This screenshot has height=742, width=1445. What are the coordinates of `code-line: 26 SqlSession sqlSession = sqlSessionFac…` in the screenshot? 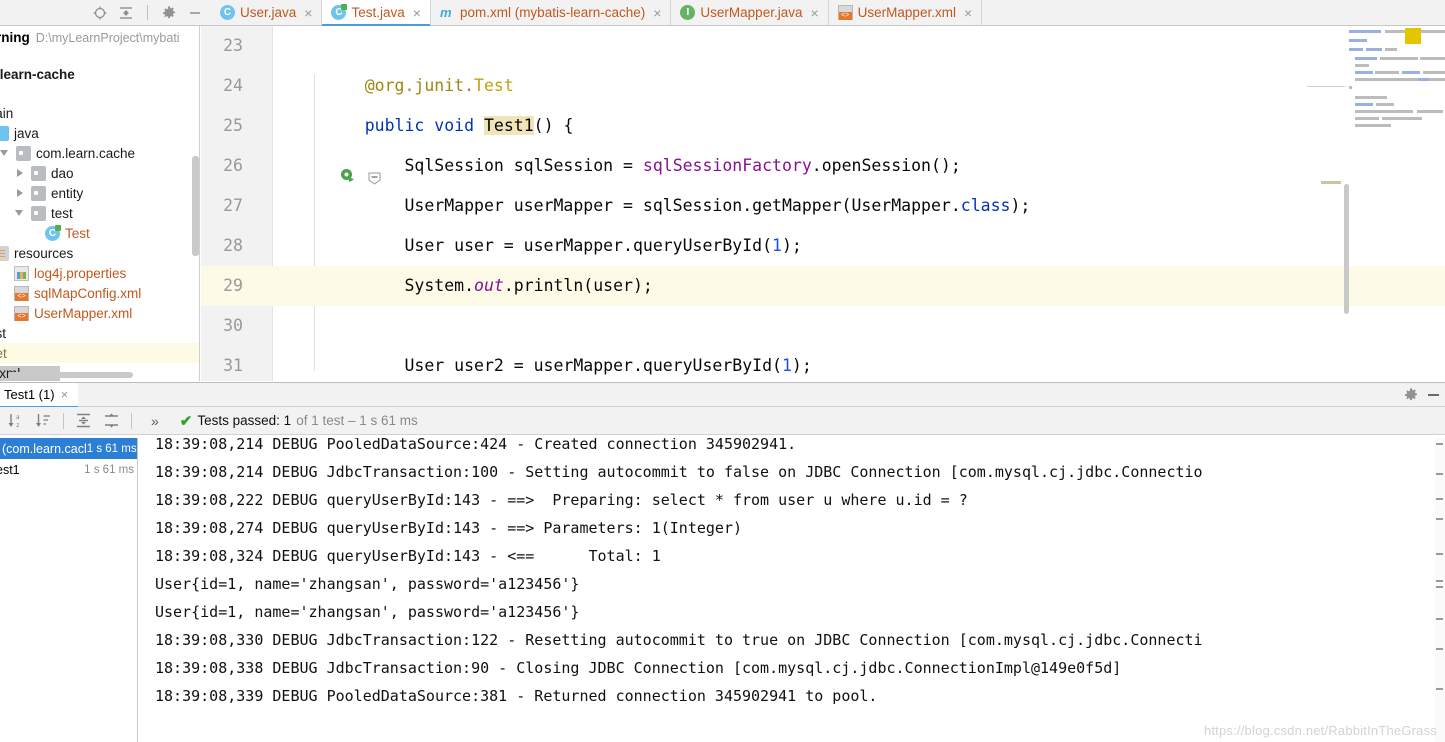 It's located at (823, 166).